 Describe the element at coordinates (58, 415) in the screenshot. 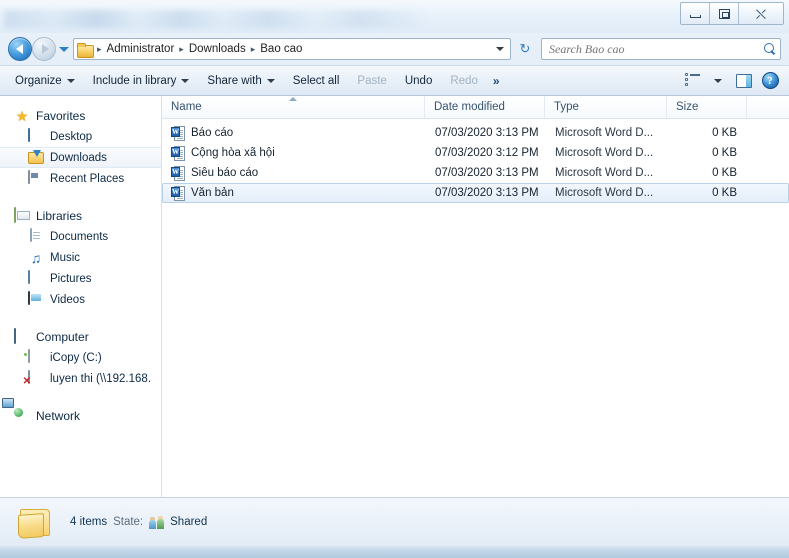

I see `sidebar-label: Network` at that location.